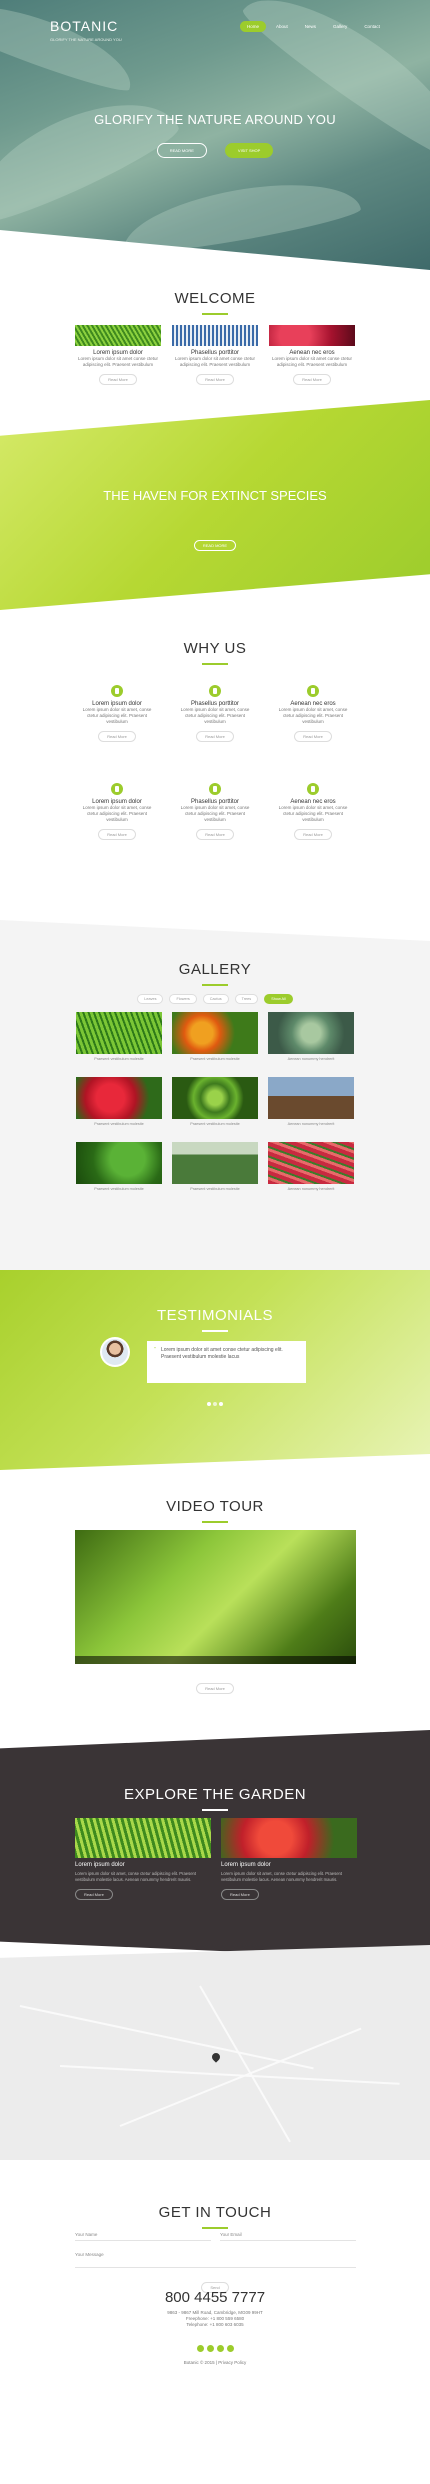  I want to click on rss-icon, so click(230, 2348).